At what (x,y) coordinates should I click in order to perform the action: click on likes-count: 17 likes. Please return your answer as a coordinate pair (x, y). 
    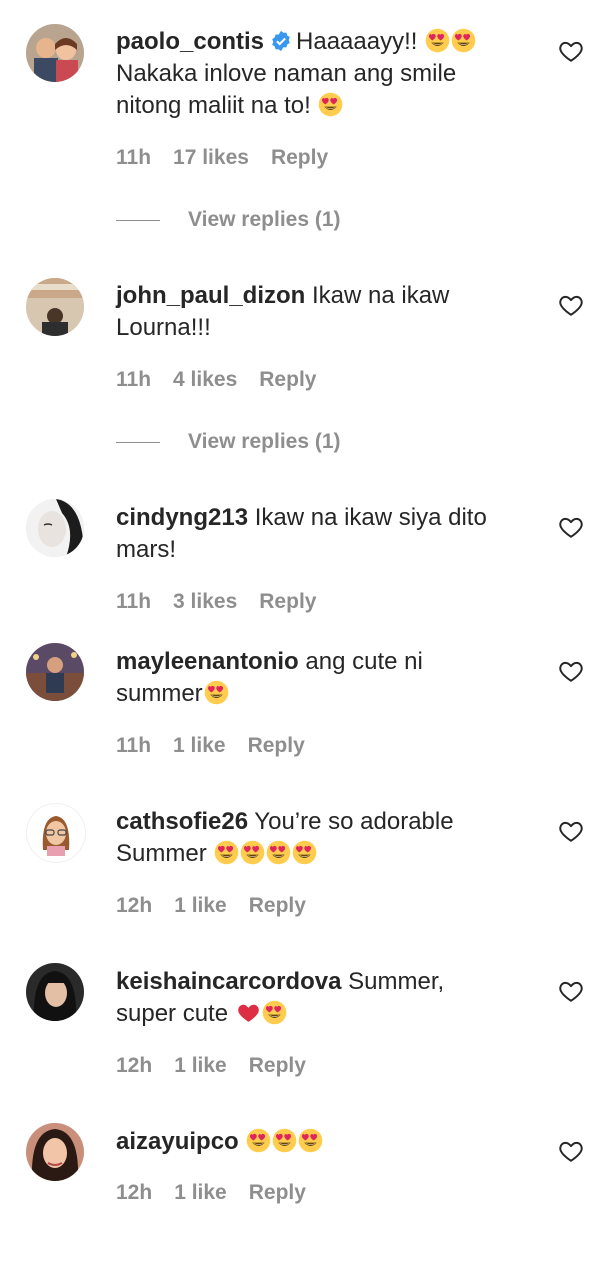
    Looking at the image, I should click on (211, 157).